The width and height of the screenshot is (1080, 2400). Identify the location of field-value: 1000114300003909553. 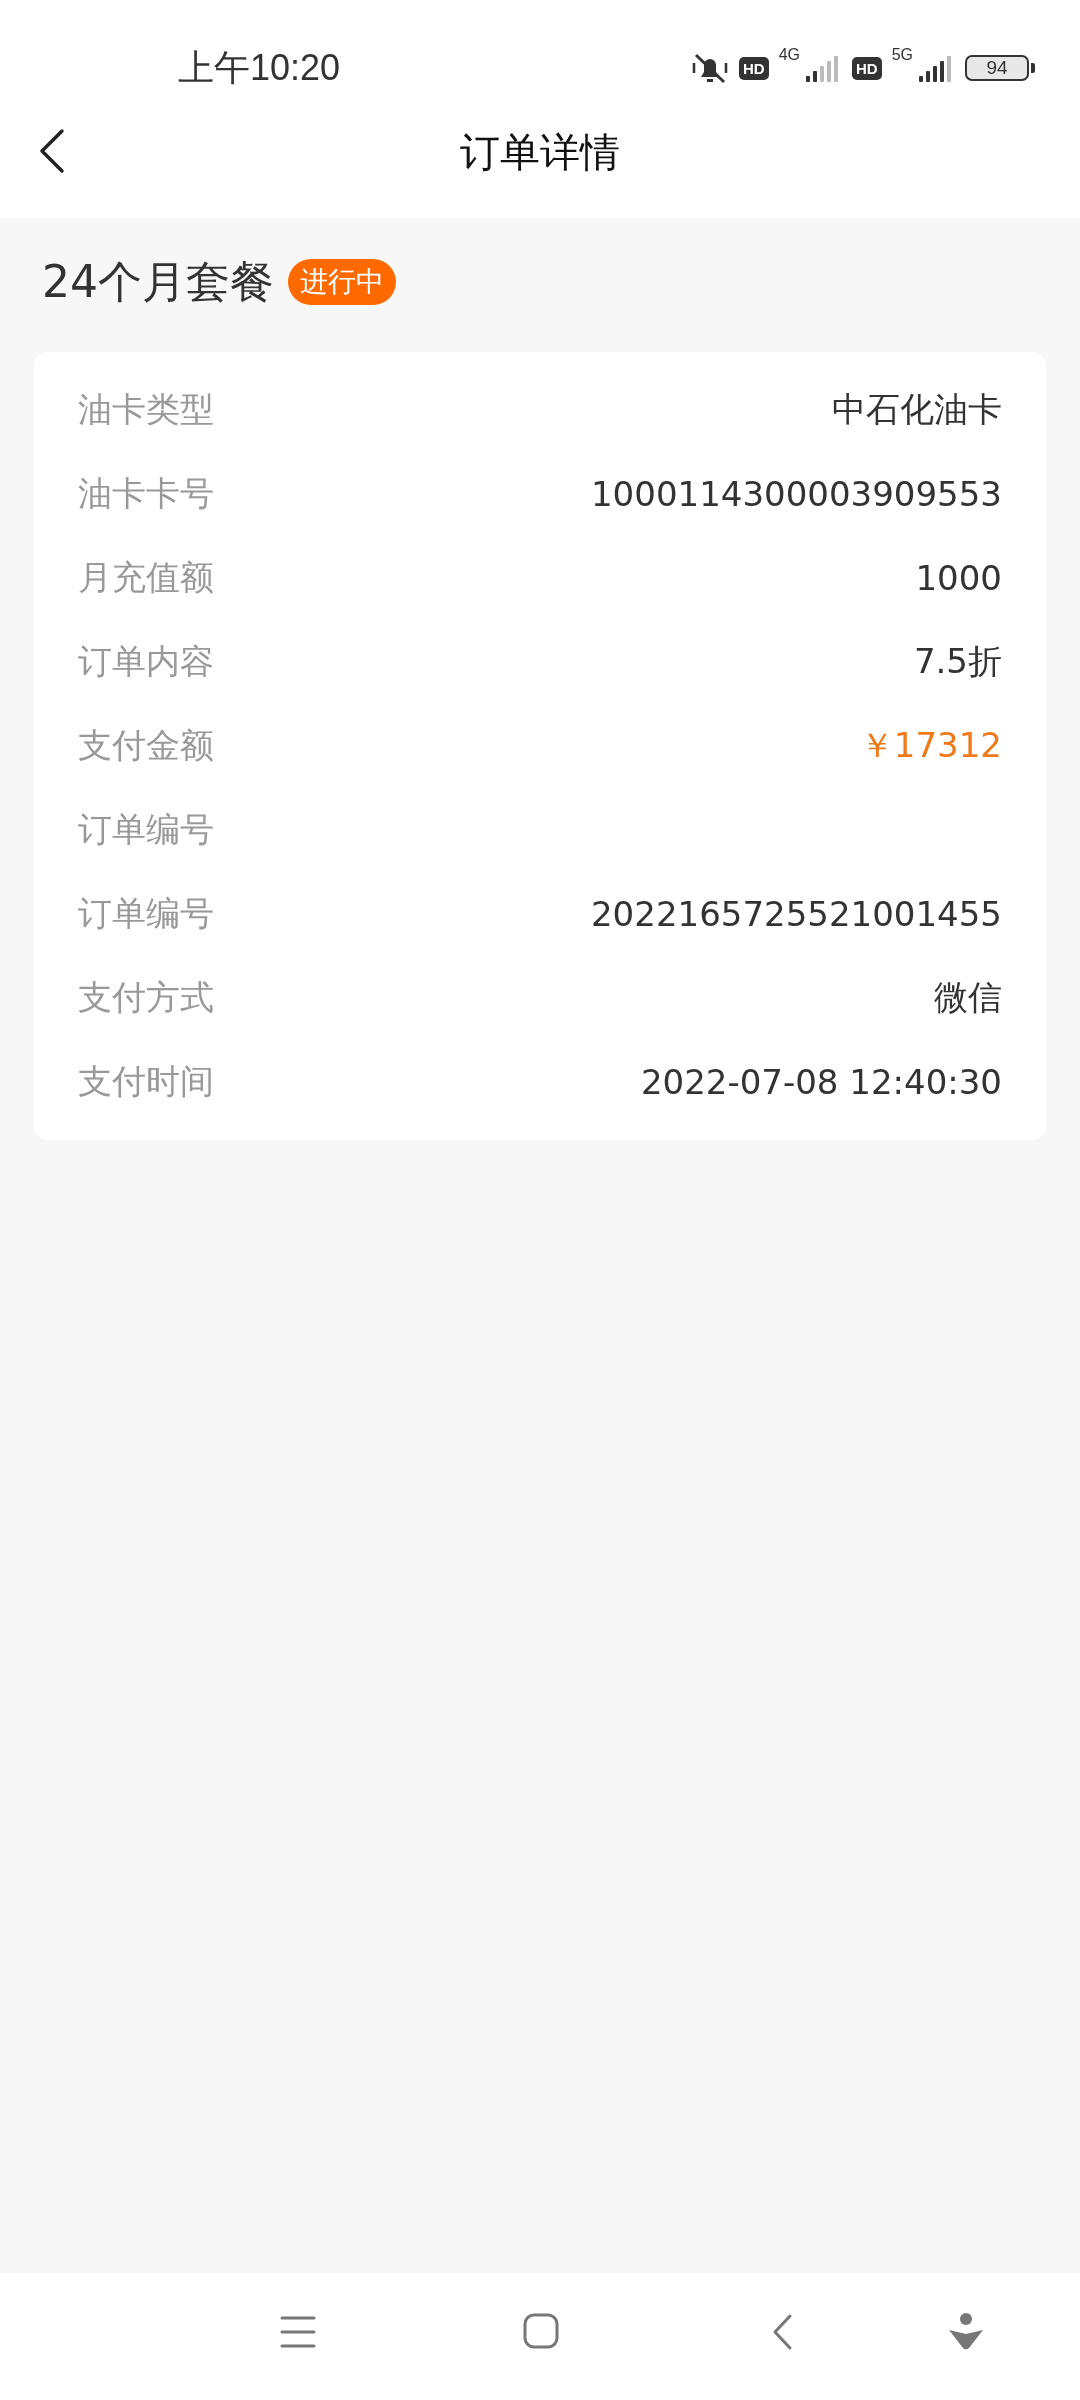
(796, 494).